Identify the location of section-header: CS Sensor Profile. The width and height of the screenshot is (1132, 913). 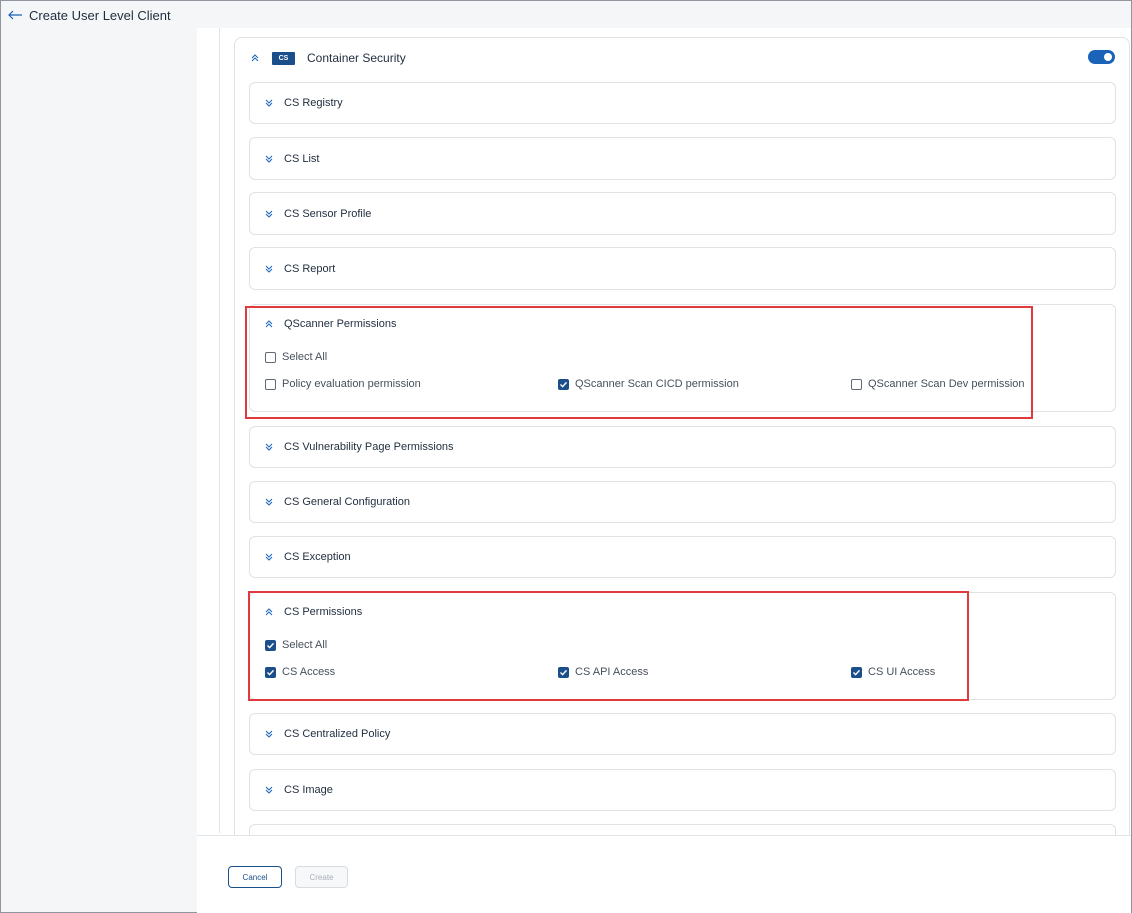
(317, 213).